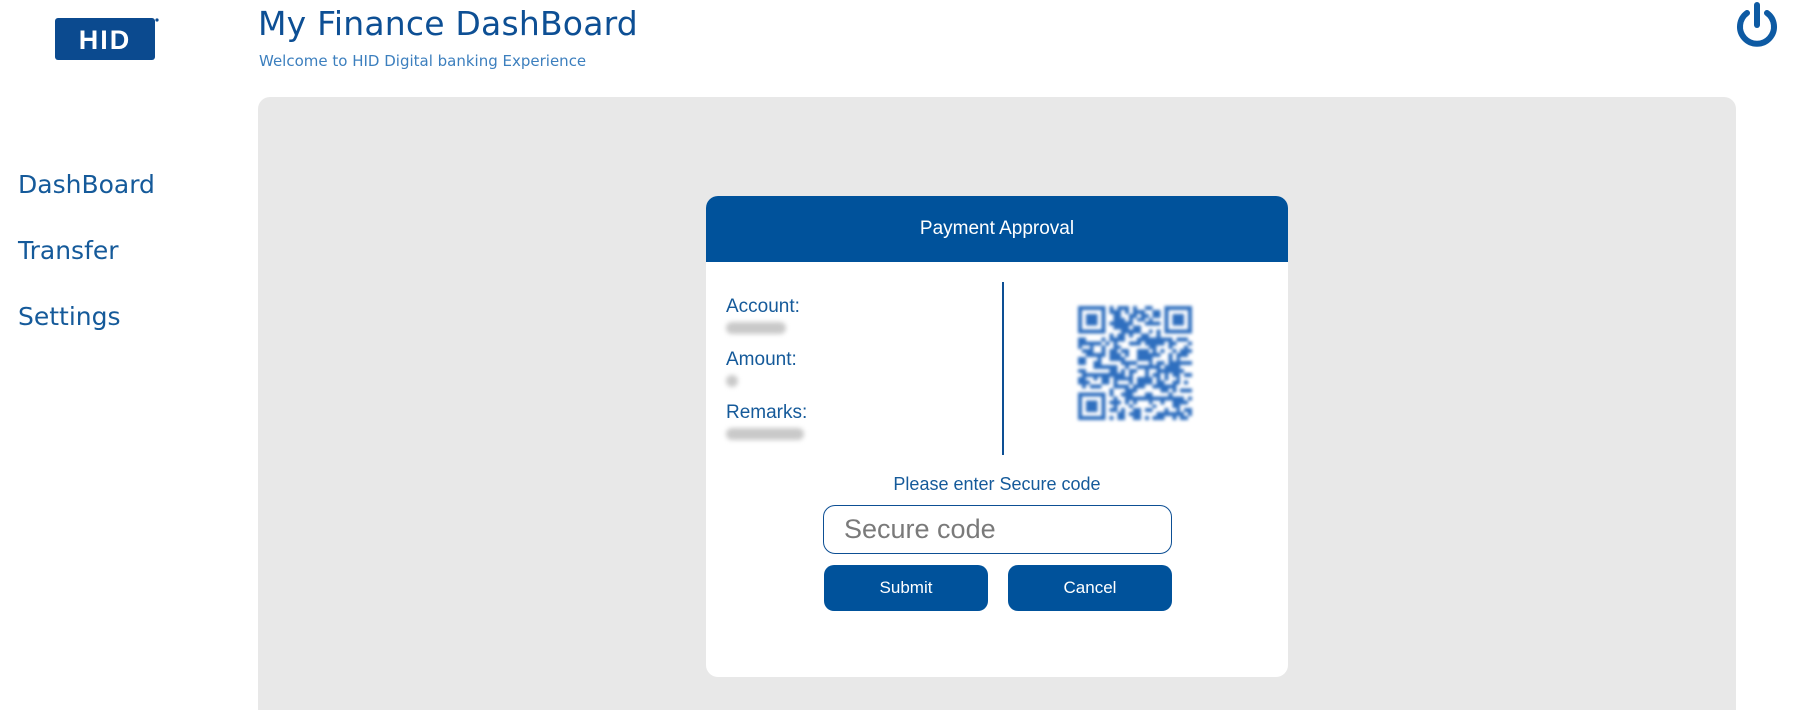  Describe the element at coordinates (118, 317) in the screenshot. I see `sidebar-item-settings: Settings` at that location.